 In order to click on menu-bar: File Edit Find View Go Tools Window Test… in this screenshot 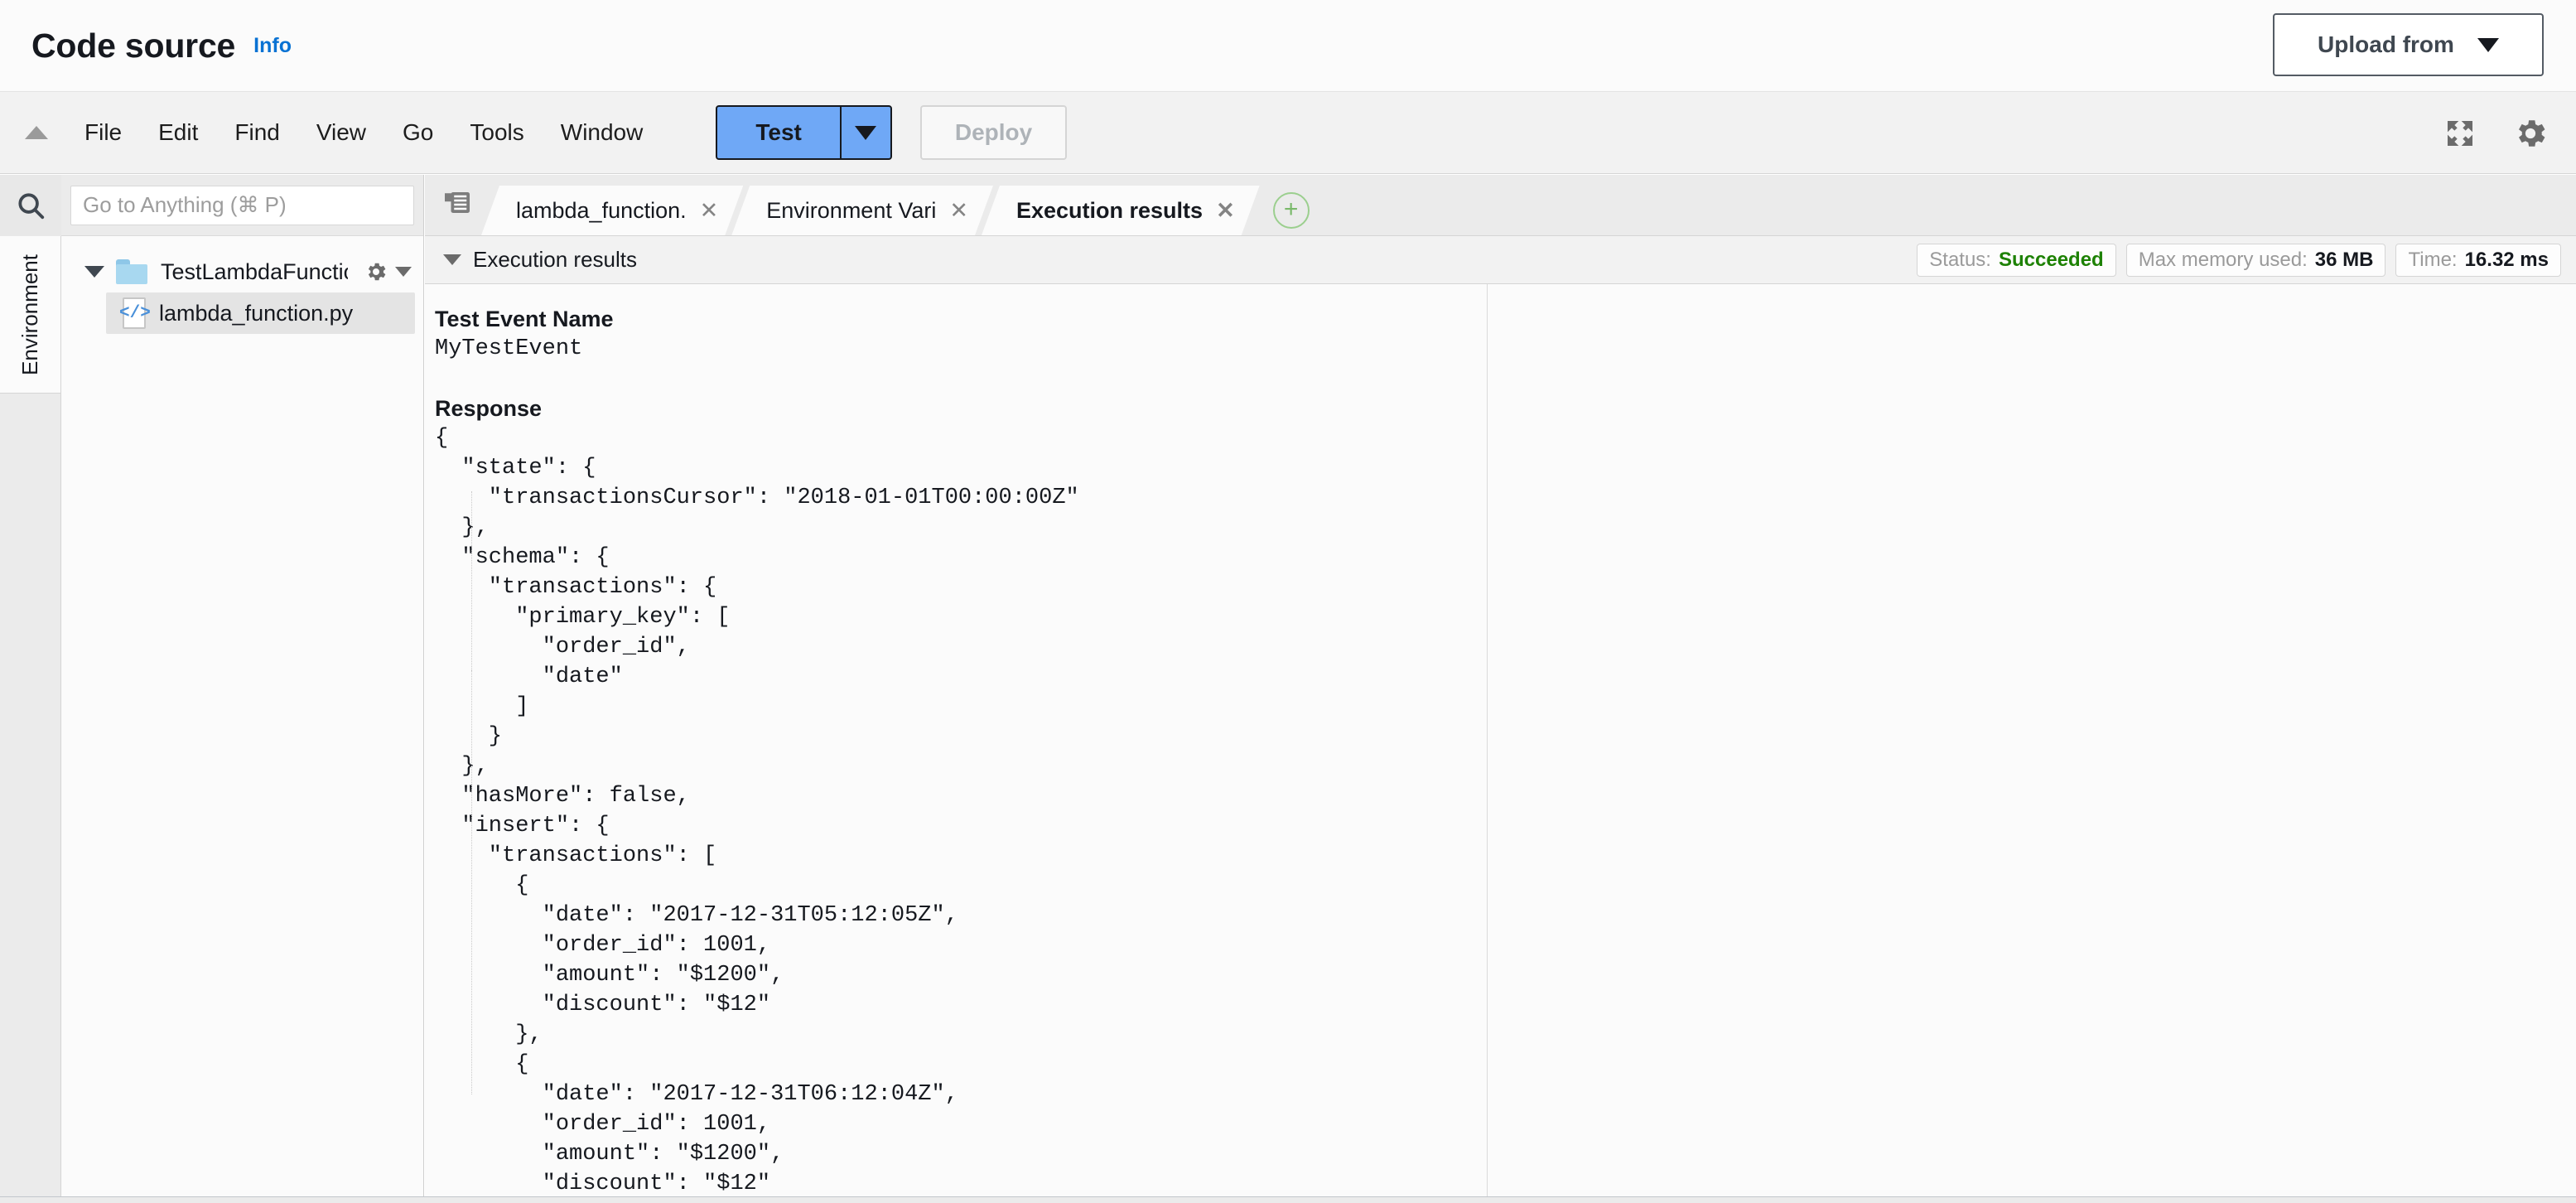, I will do `click(1288, 132)`.